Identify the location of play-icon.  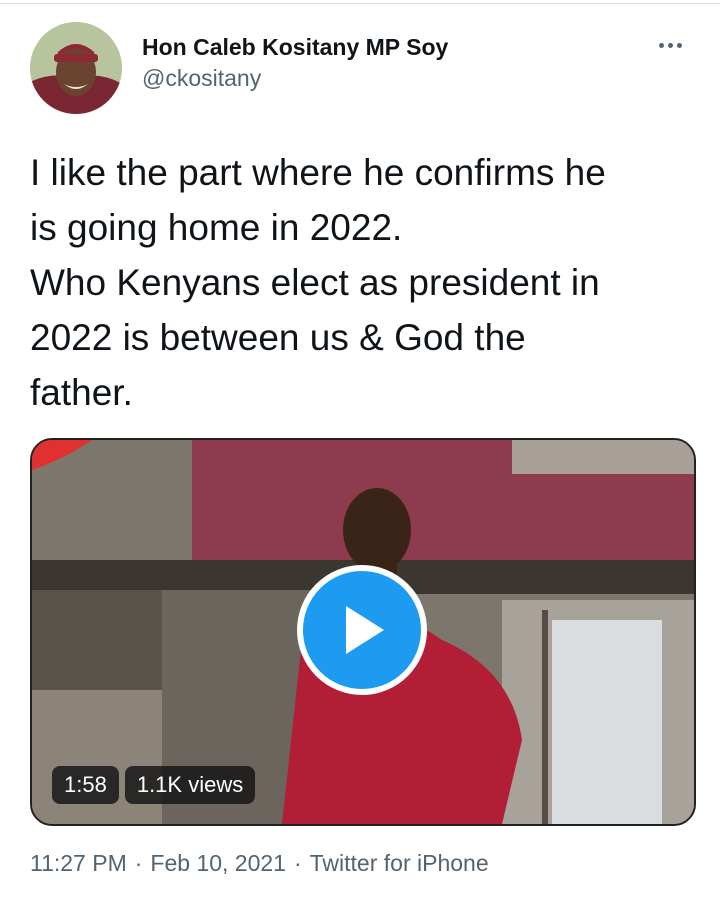
(365, 630).